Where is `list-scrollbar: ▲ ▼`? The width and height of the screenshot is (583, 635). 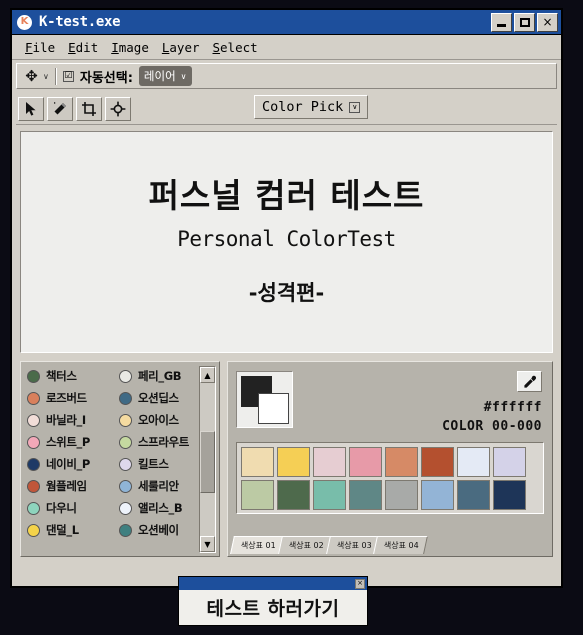
list-scrollbar: ▲ ▼ is located at coordinates (207, 459).